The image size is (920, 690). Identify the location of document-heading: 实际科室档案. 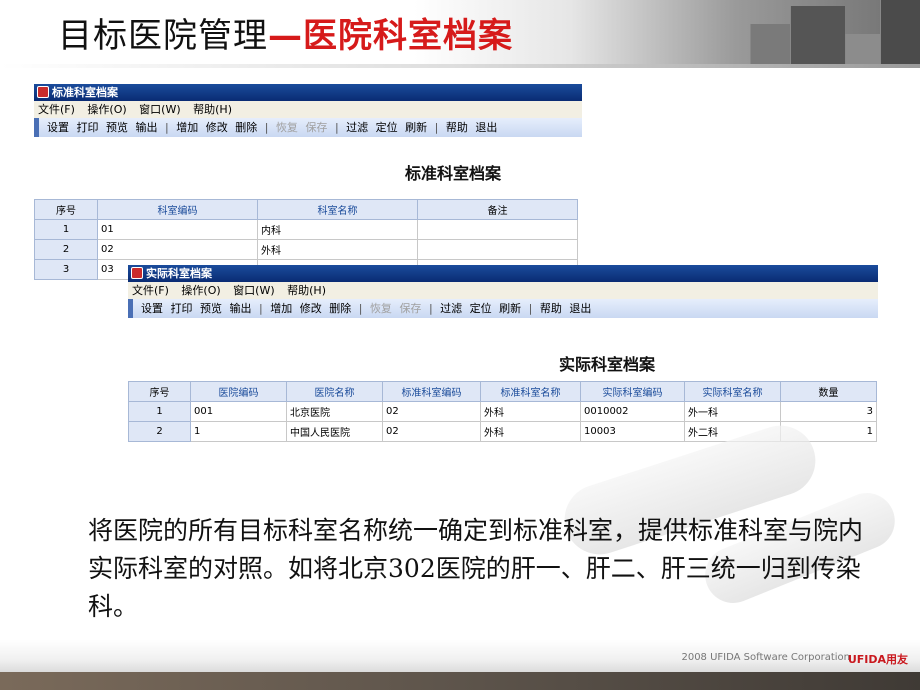
(607, 364).